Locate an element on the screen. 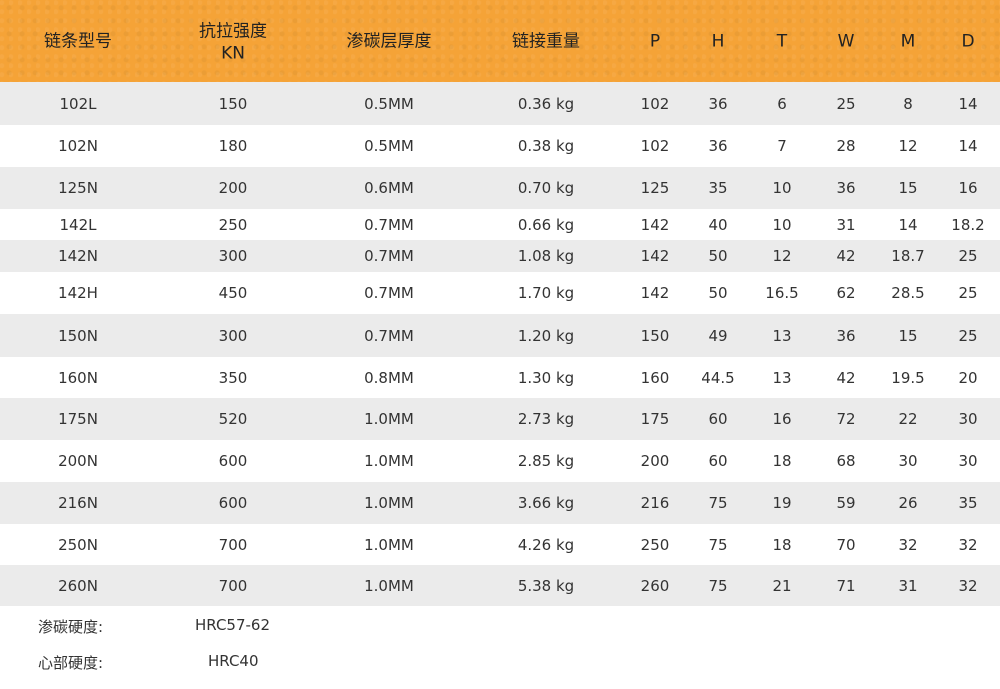  cell-m: 30 is located at coordinates (908, 461).